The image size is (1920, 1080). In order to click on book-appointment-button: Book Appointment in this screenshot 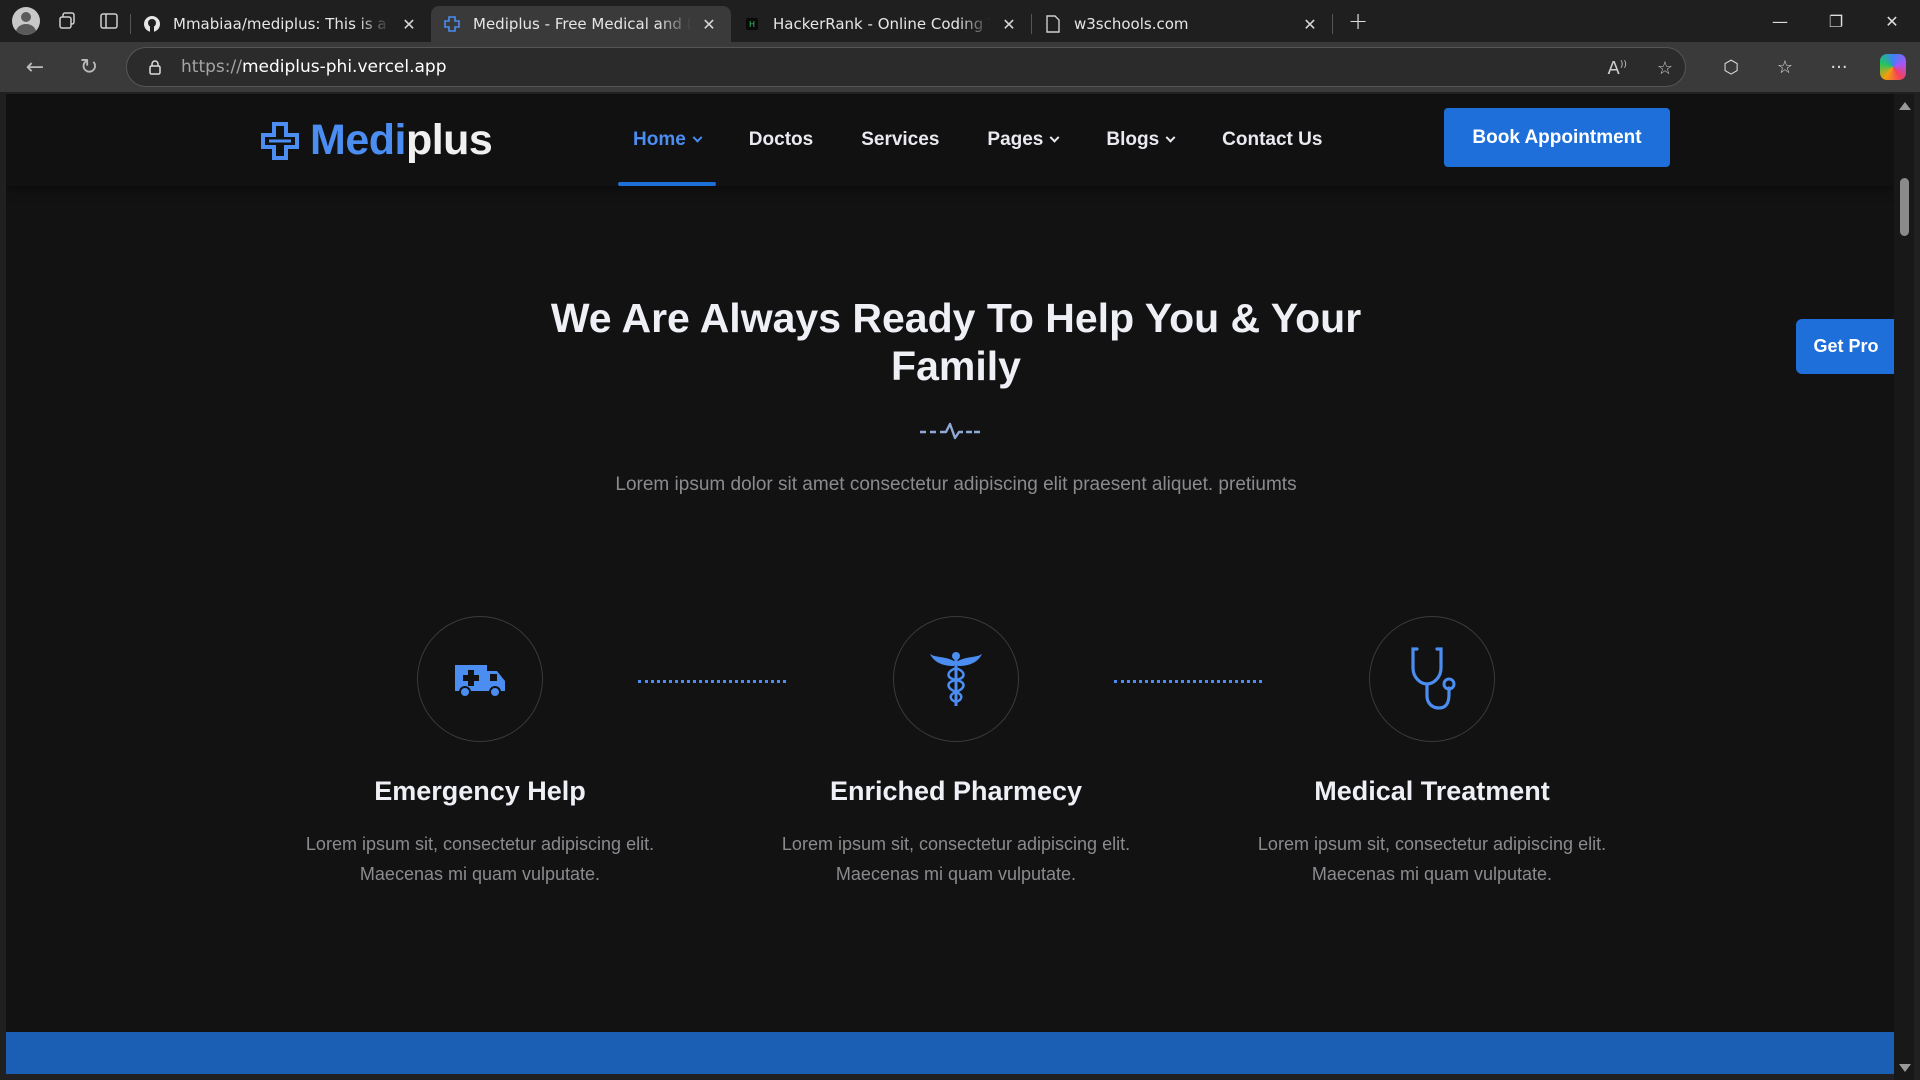, I will do `click(1557, 137)`.